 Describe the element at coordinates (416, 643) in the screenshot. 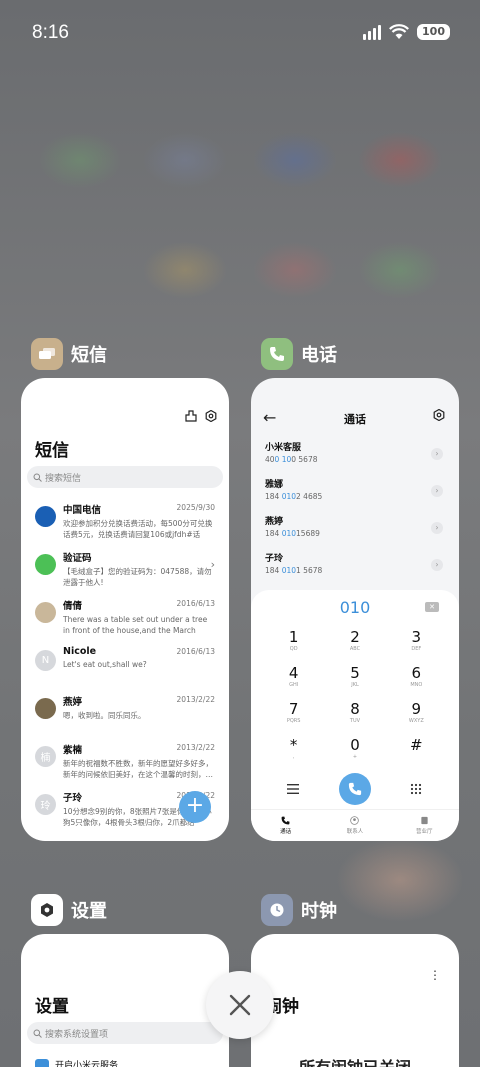

I see `dialpad-key: 3 DEF` at that location.